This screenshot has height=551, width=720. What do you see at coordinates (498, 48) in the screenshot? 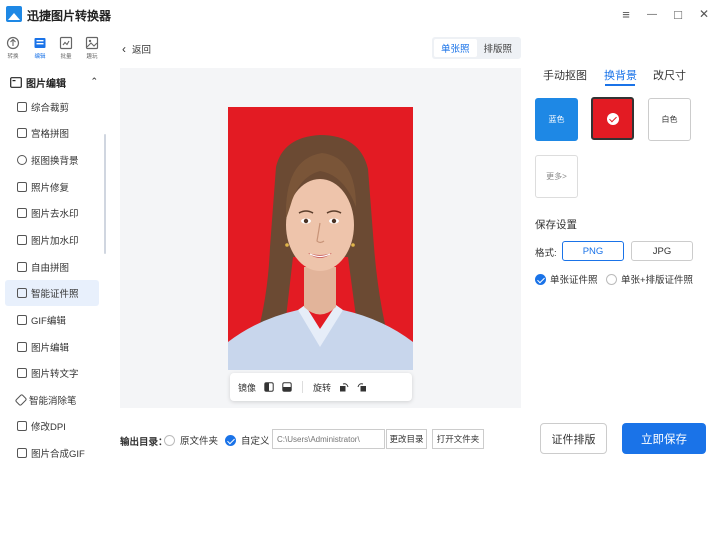
I see `tab-layout-photo: 排版照` at bounding box center [498, 48].